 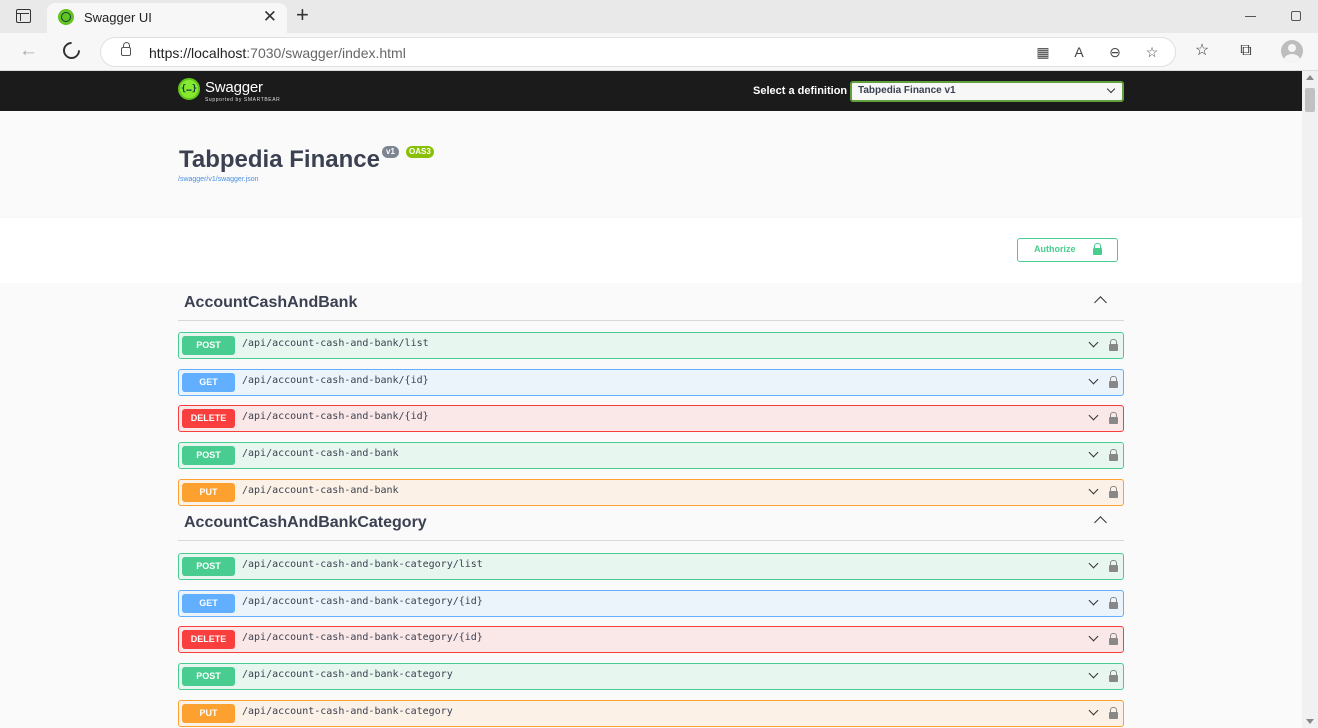 I want to click on authorize-label: Authorize, so click(x=1055, y=249).